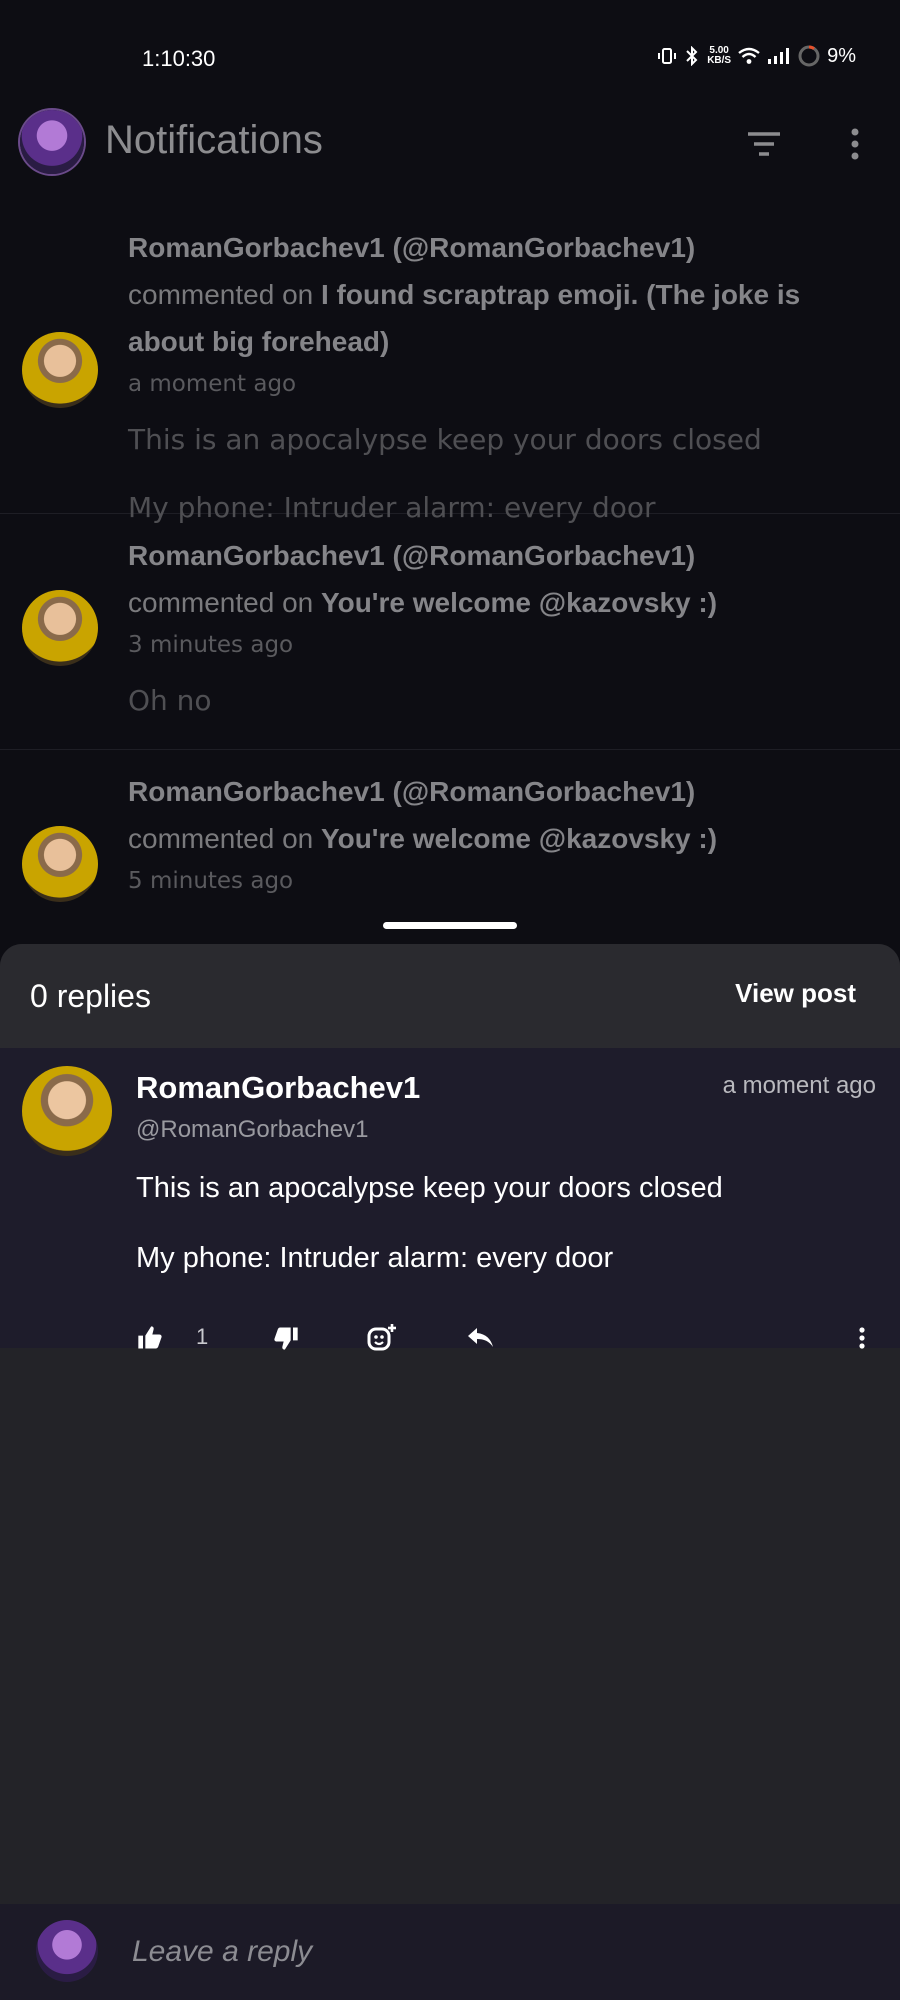  Describe the element at coordinates (211, 881) in the screenshot. I see `notification-time: 5 minutes ago` at that location.